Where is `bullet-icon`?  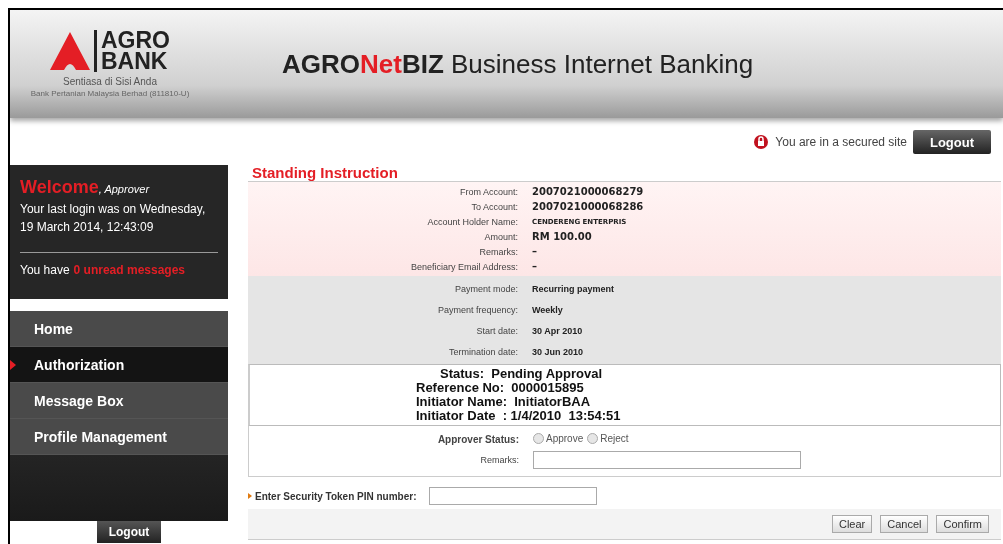
bullet-icon is located at coordinates (250, 496).